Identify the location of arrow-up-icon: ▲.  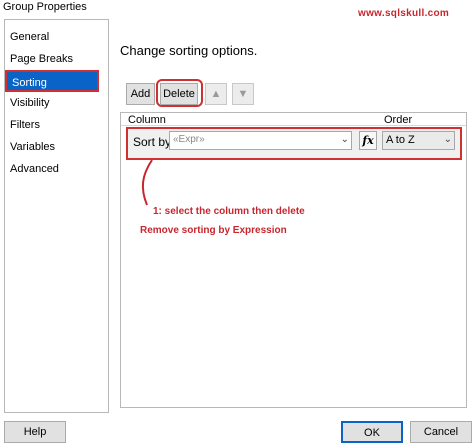
(216, 94).